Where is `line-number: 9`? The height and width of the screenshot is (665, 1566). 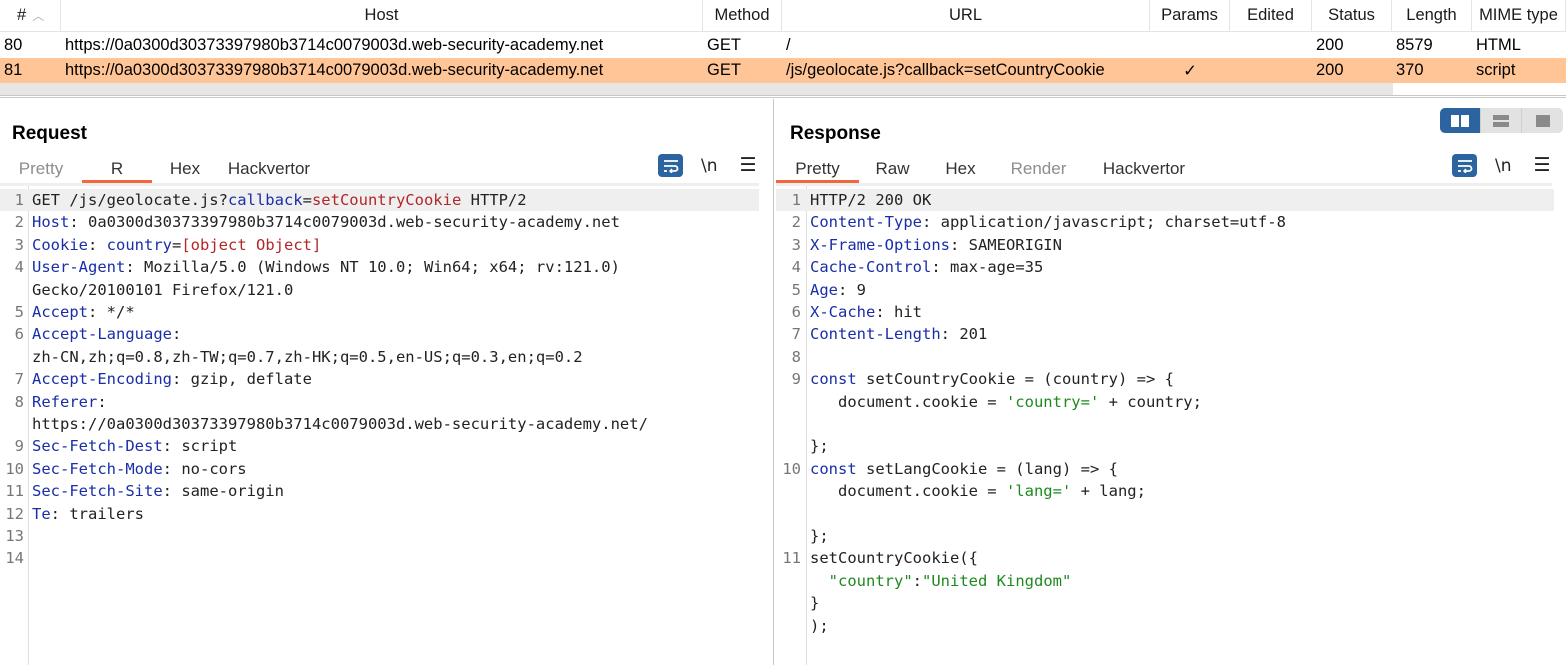
line-number: 9 is located at coordinates (796, 379).